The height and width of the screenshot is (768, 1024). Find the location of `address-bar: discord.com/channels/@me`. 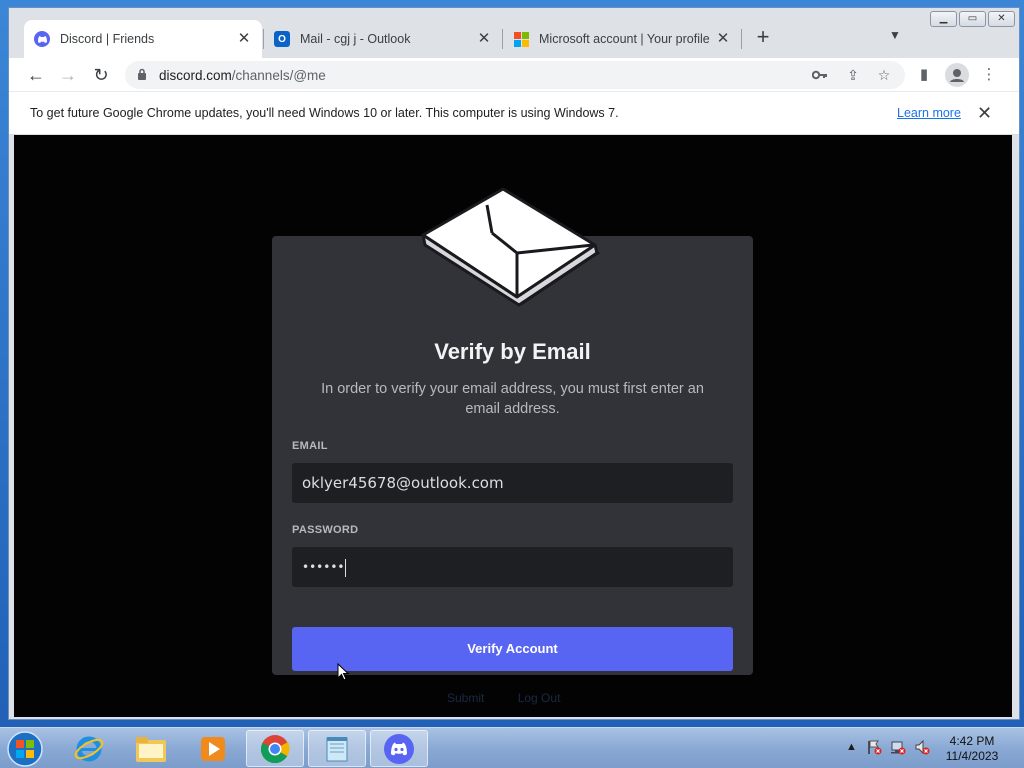

address-bar: discord.com/channels/@me is located at coordinates (515, 75).